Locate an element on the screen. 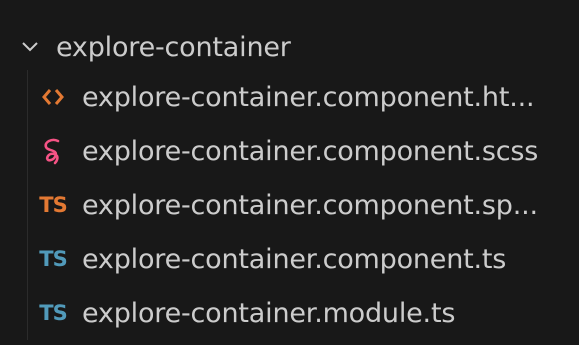 This screenshot has width=579, height=345. file-label: explore-container.module.ts is located at coordinates (269, 313).